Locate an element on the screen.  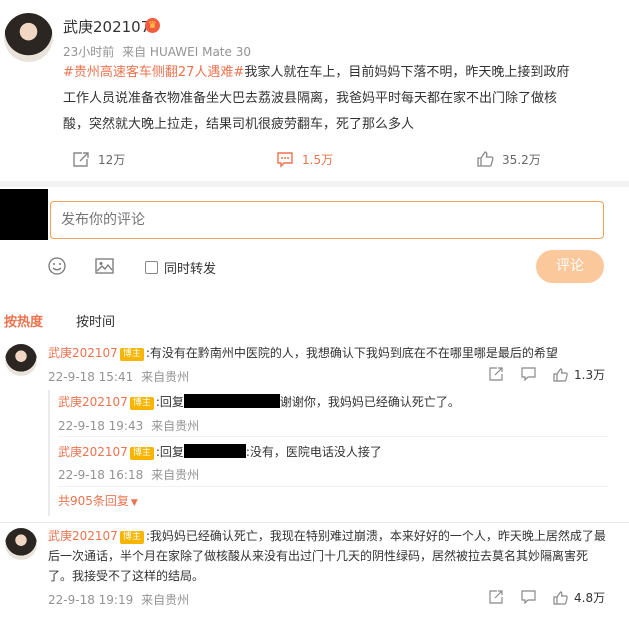
comment-input-box is located at coordinates (327, 220).